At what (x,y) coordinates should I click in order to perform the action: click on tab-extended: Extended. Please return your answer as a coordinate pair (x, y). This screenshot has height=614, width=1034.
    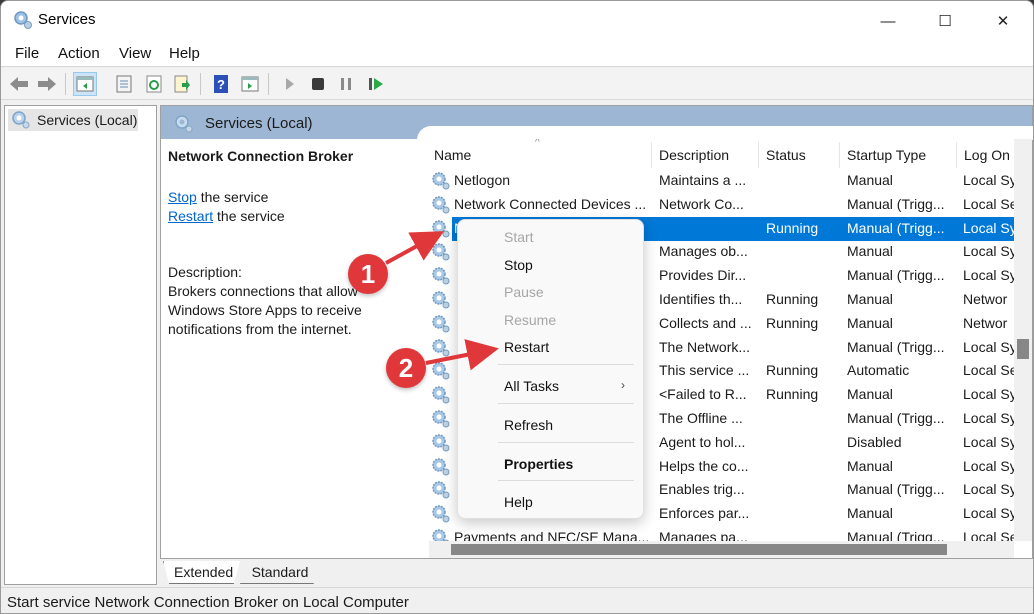
    Looking at the image, I should click on (201, 572).